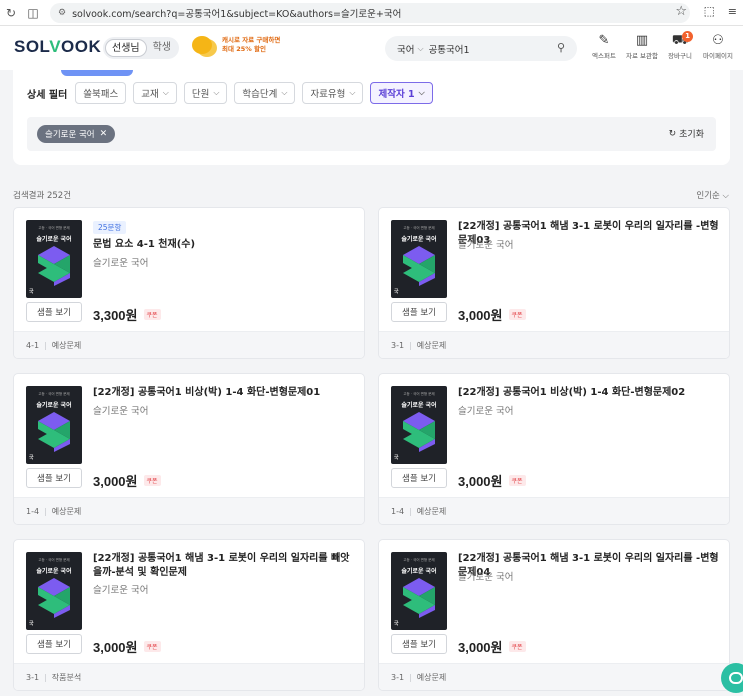  I want to click on reset-icon: ↻, so click(672, 133).